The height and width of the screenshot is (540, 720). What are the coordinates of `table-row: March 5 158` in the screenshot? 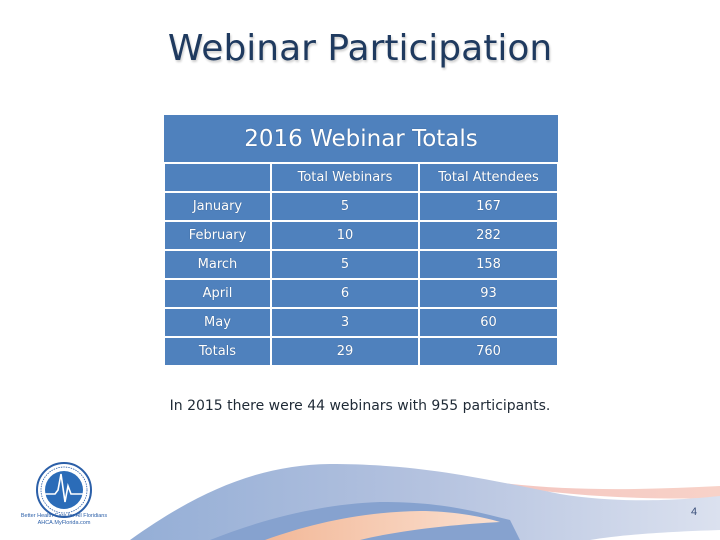 It's located at (361, 264).